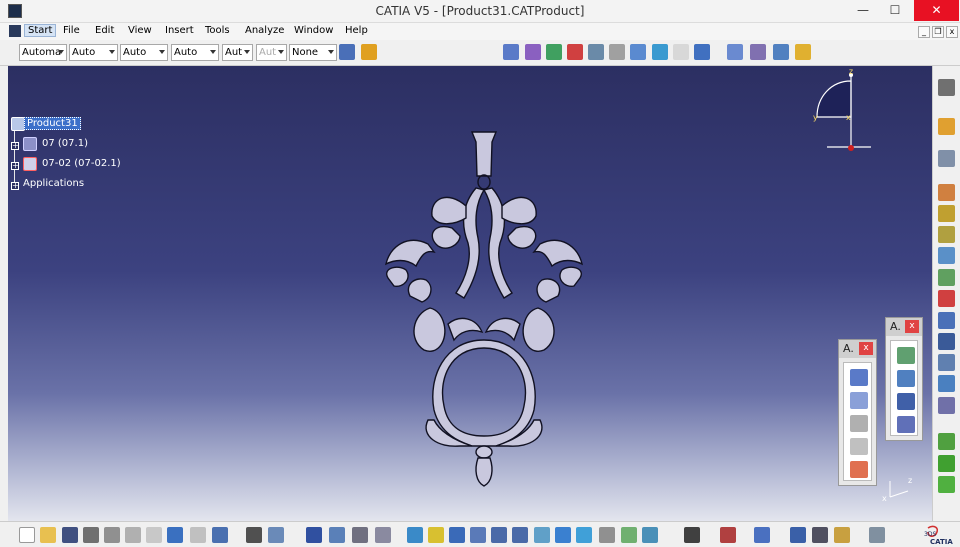 This screenshot has width=960, height=547. I want to click on whats-this-icon, so click(220, 535).